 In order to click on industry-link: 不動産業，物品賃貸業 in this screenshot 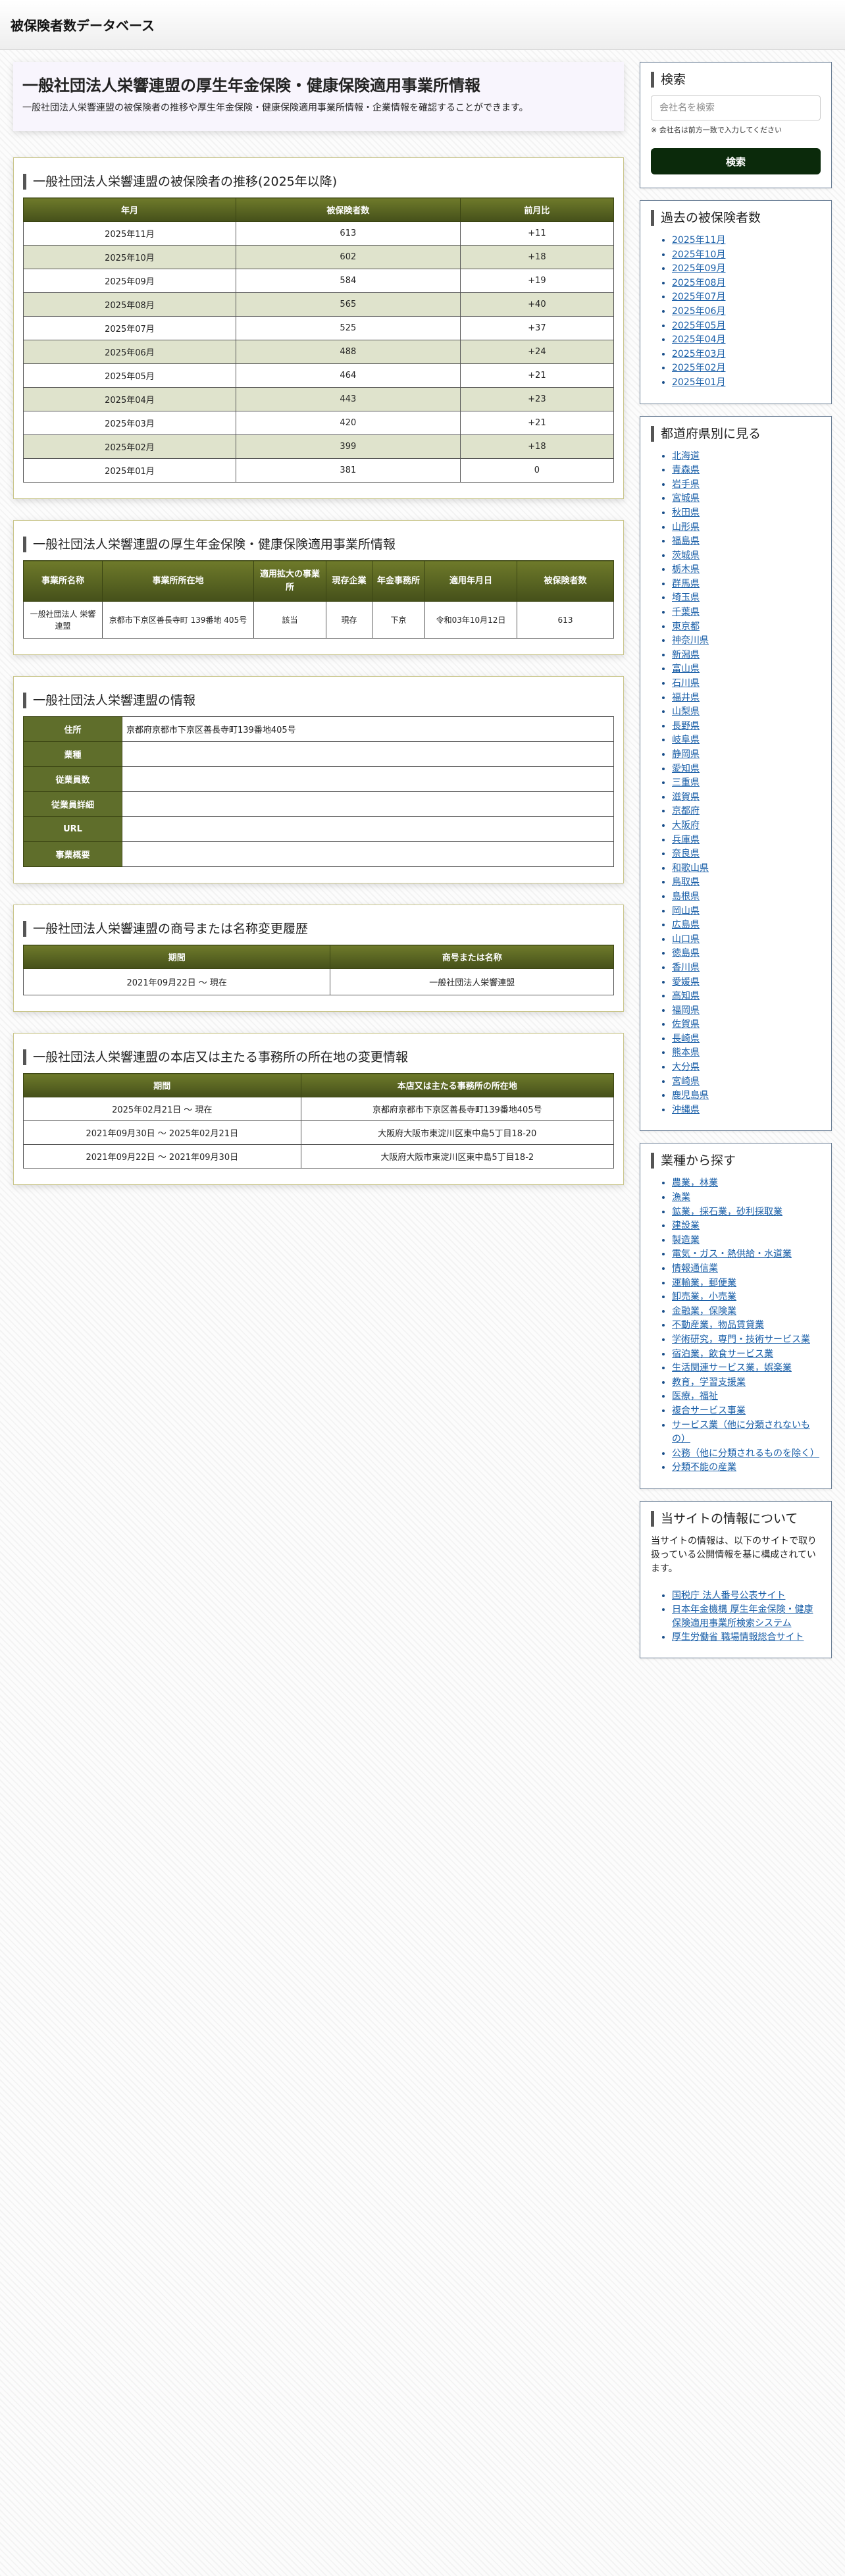, I will do `click(718, 1325)`.